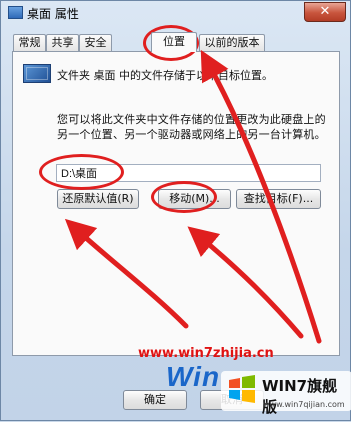  I want to click on windows-logo-icon, so click(242, 389).